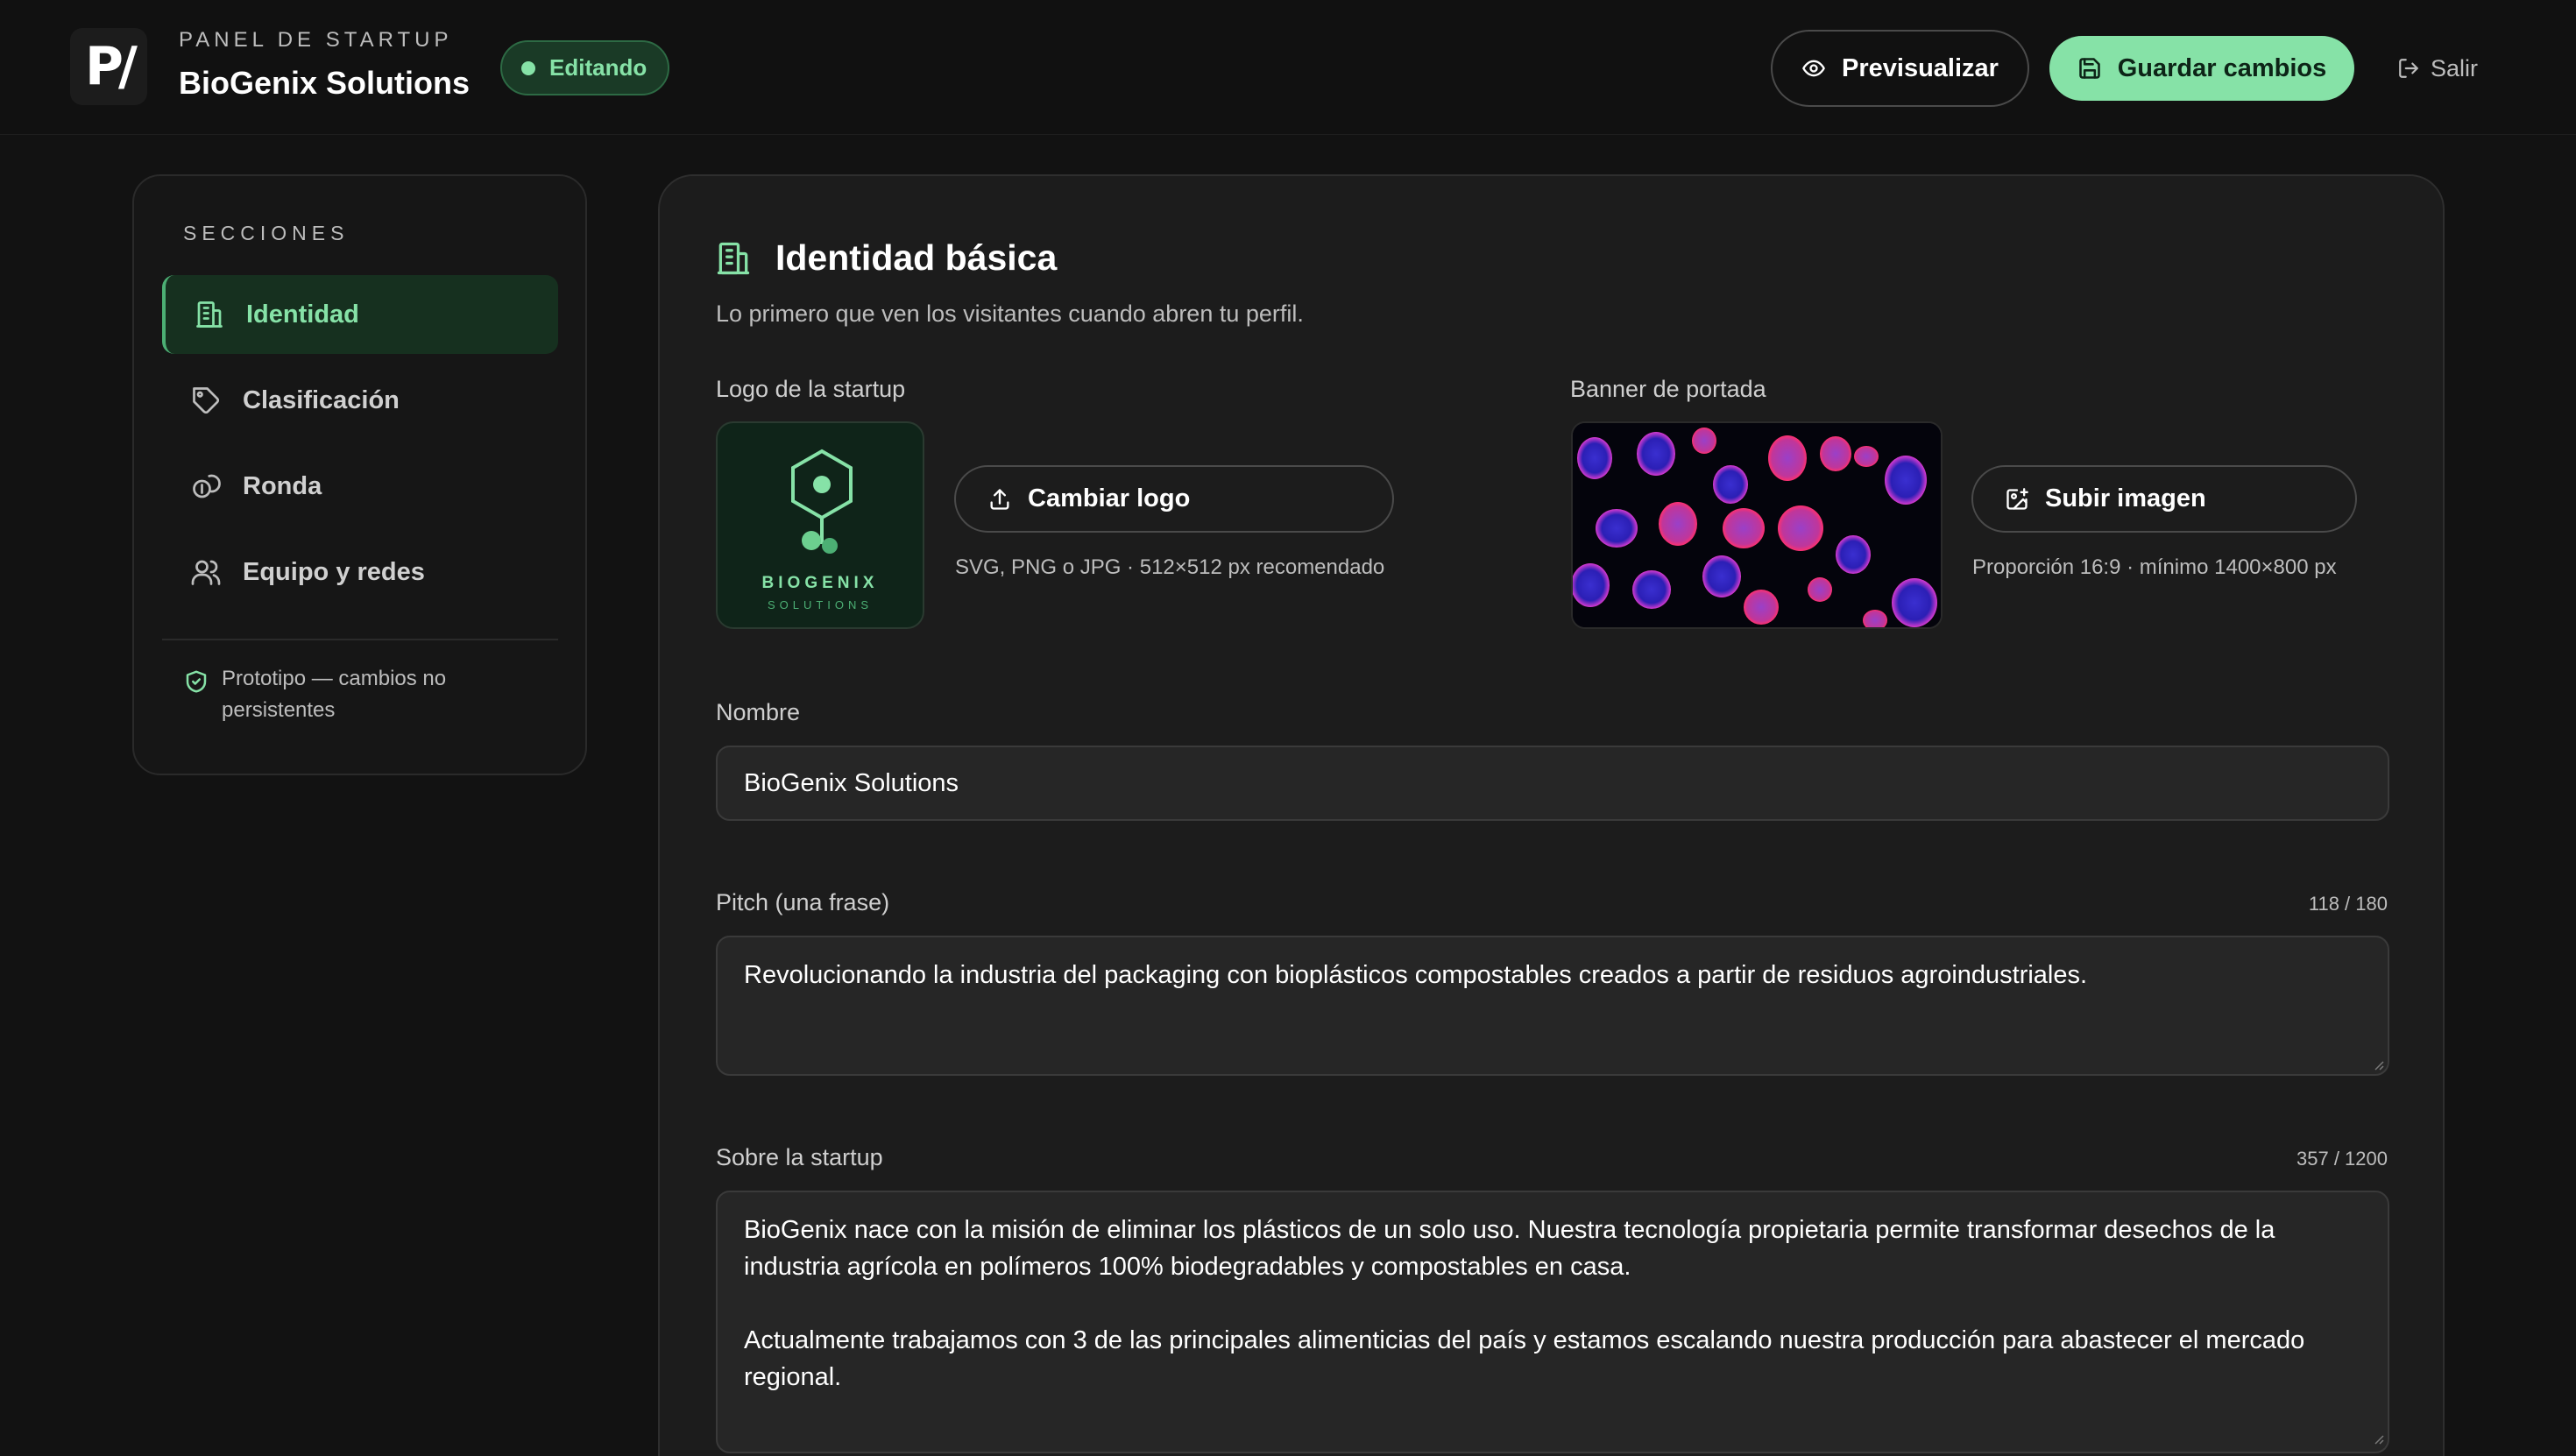 The image size is (2576, 1456). I want to click on about-counter: 357 / 1200, so click(2342, 1159).